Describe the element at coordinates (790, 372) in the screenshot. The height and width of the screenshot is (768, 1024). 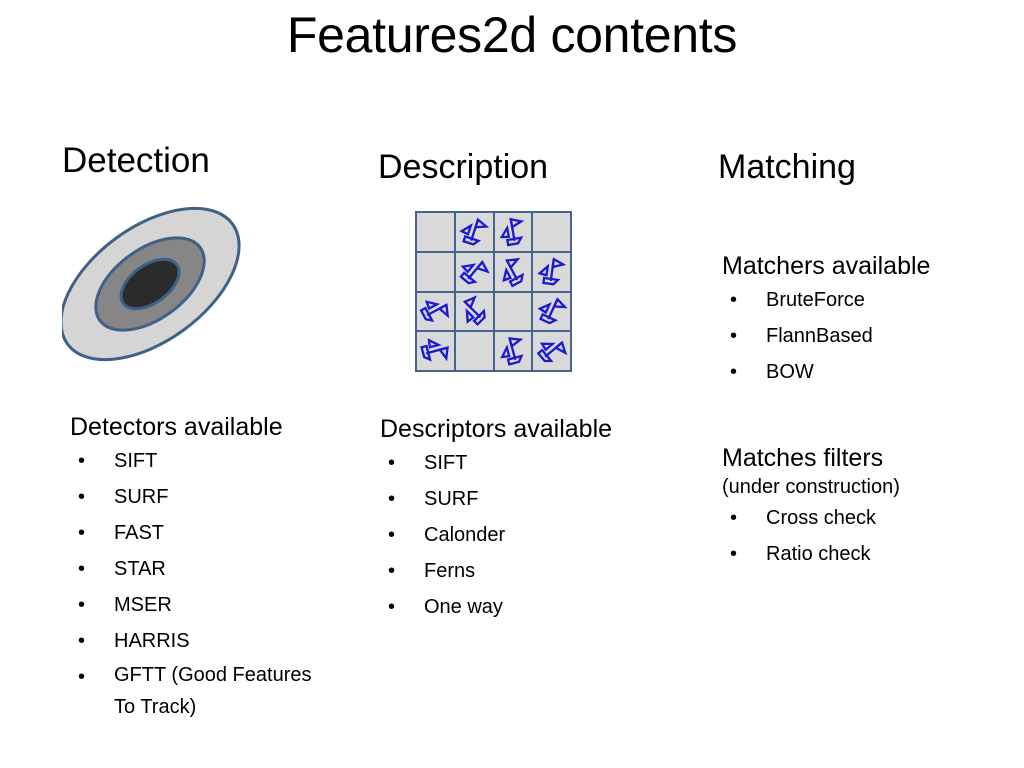
I see `list-item-label: BOW` at that location.